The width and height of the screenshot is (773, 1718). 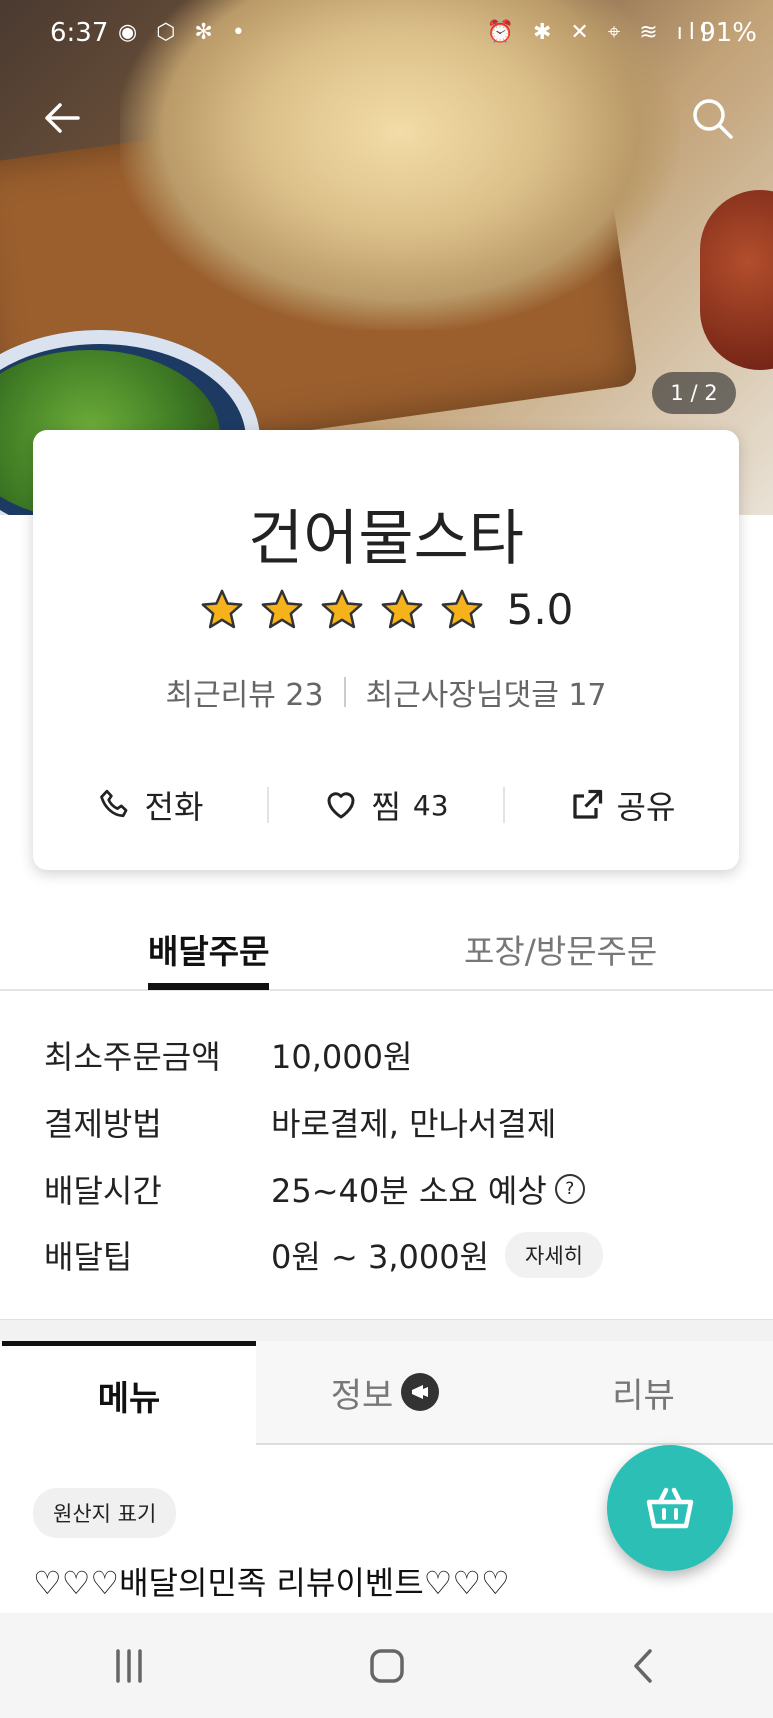 What do you see at coordinates (103, 1124) in the screenshot?
I see `payment-label: 결제방법` at bounding box center [103, 1124].